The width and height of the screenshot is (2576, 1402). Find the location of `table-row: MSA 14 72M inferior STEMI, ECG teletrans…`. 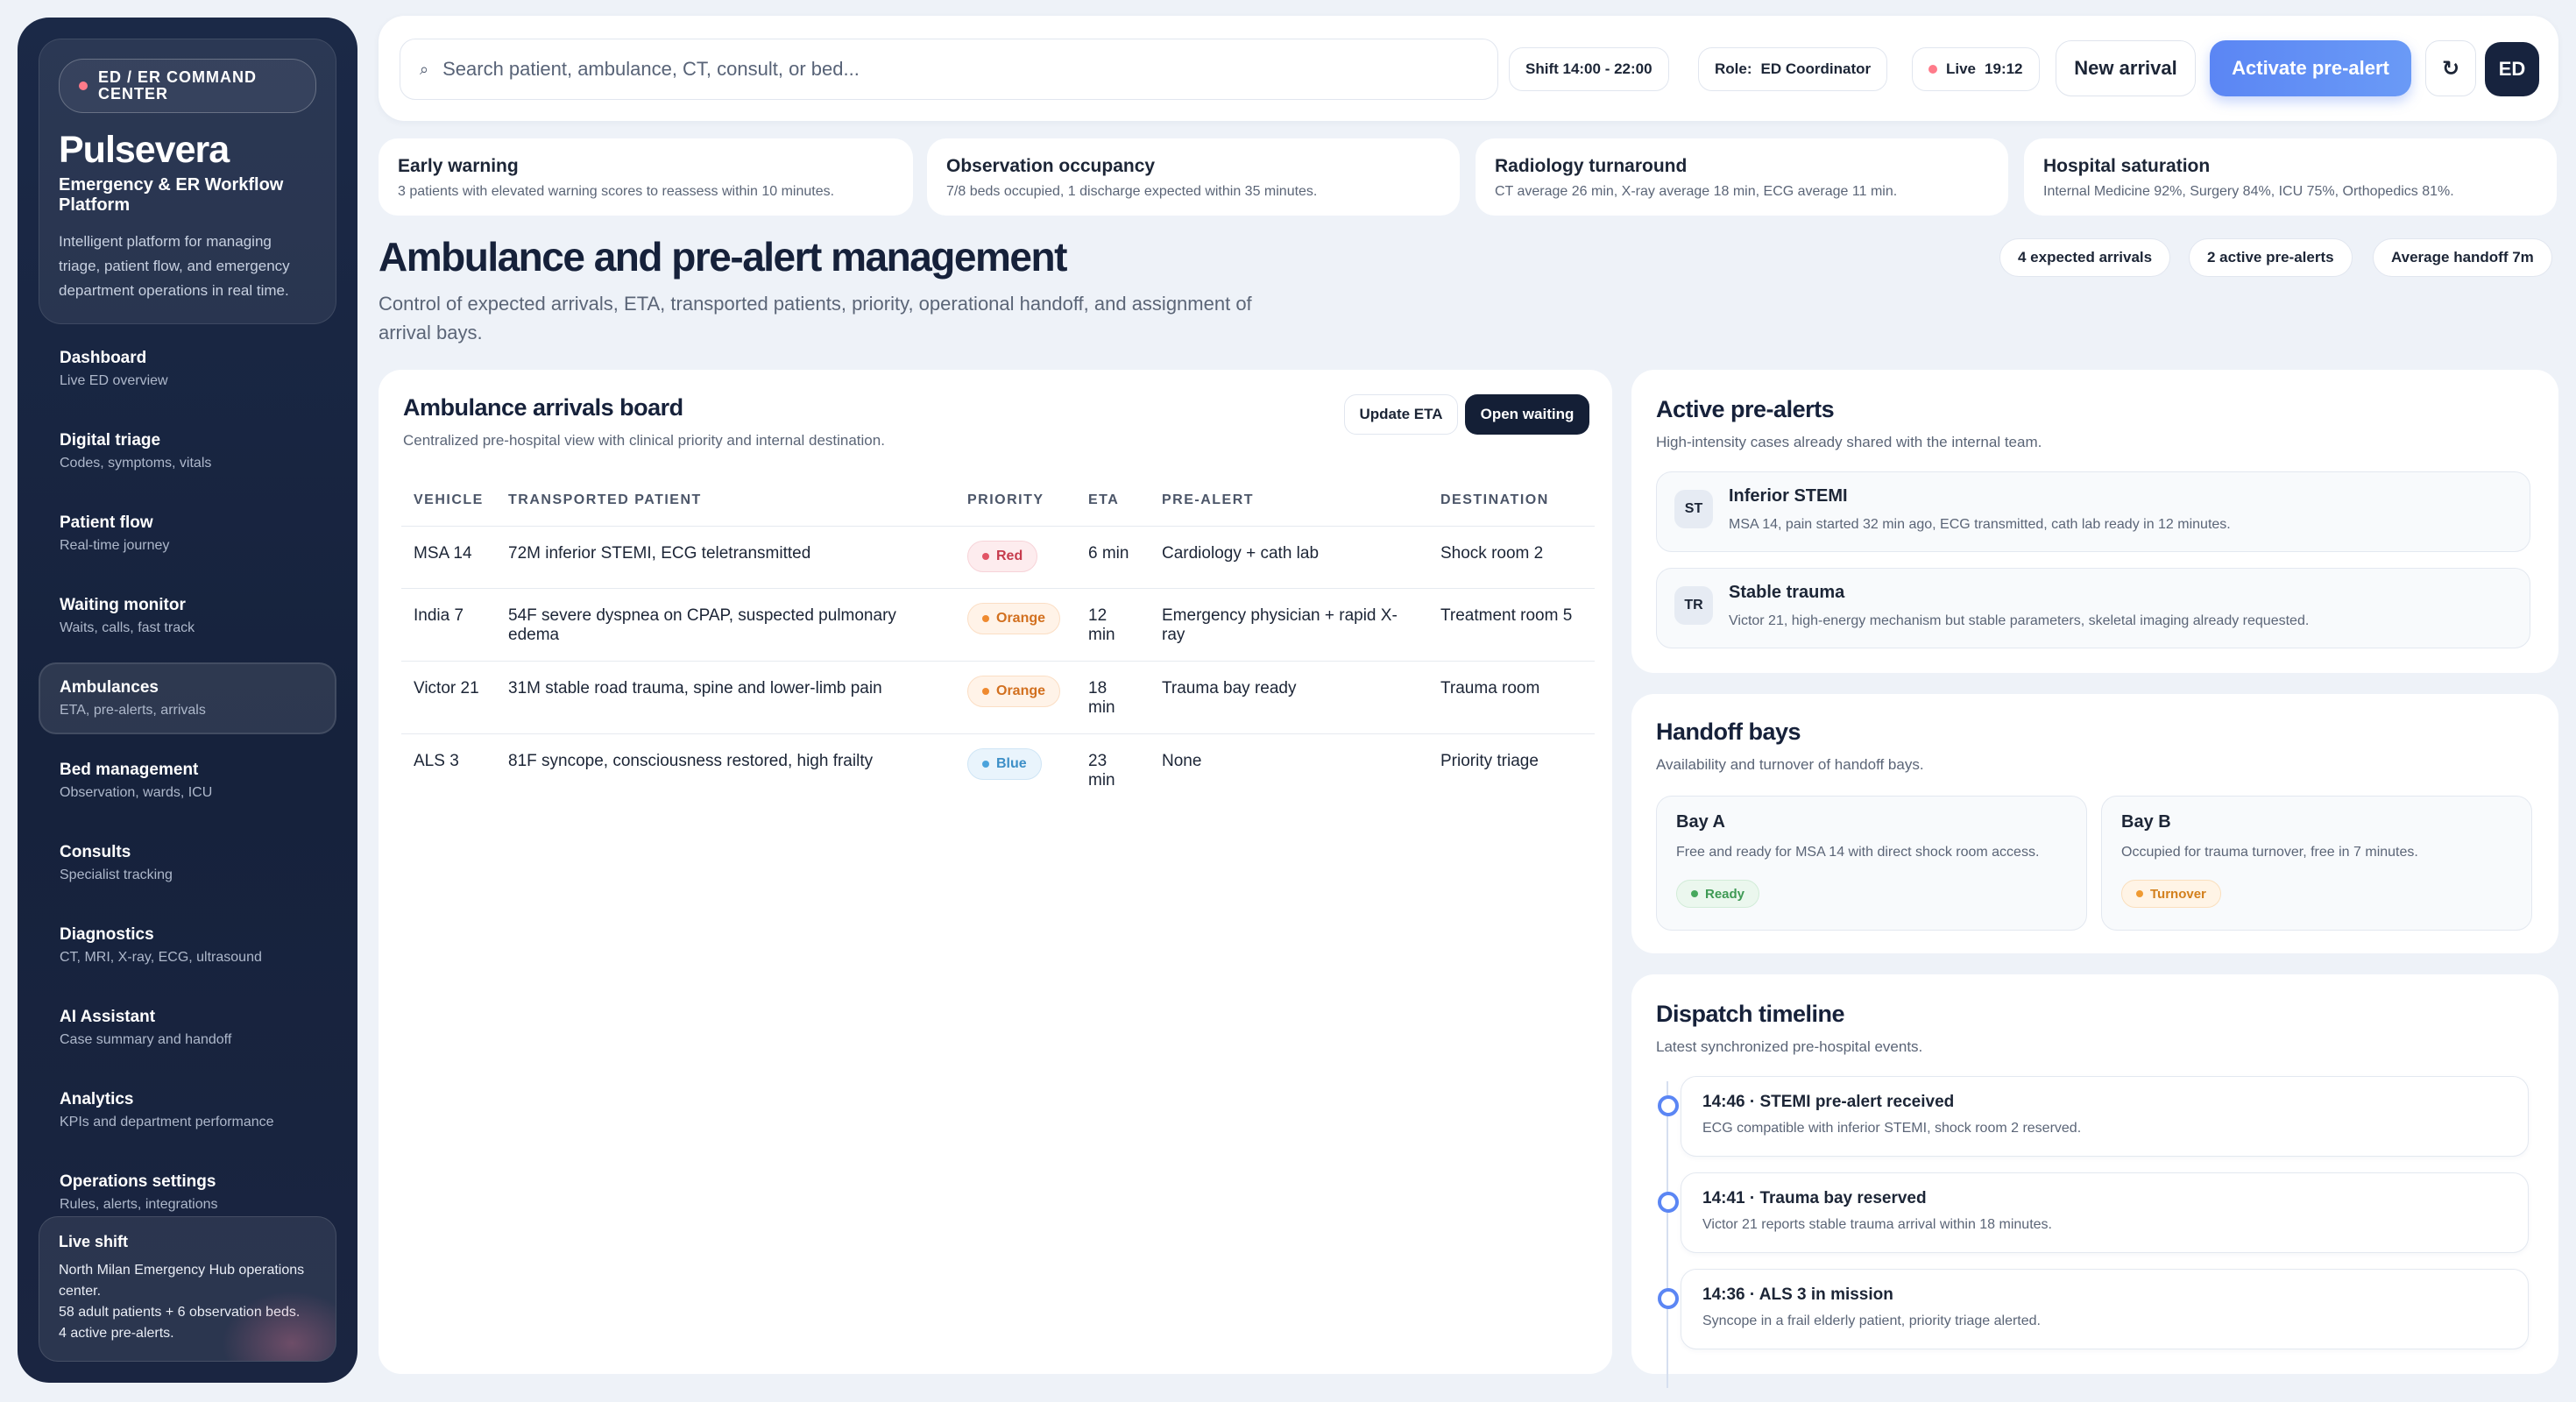

table-row: MSA 14 72M inferior STEMI, ECG teletrans… is located at coordinates (998, 558).